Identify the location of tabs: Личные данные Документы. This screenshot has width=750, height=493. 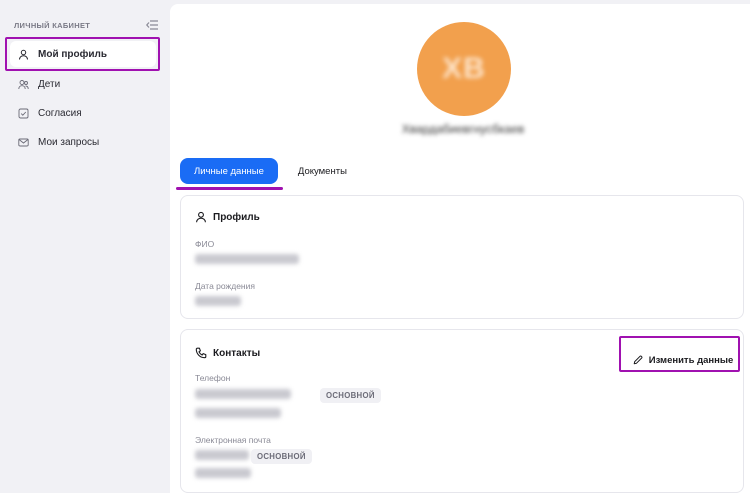
(270, 171).